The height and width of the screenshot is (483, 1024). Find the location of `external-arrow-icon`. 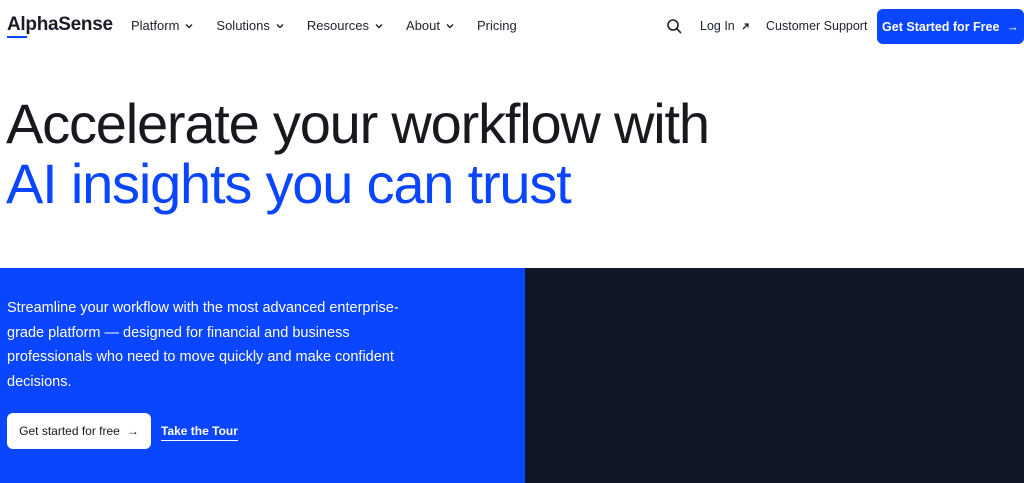

external-arrow-icon is located at coordinates (745, 25).